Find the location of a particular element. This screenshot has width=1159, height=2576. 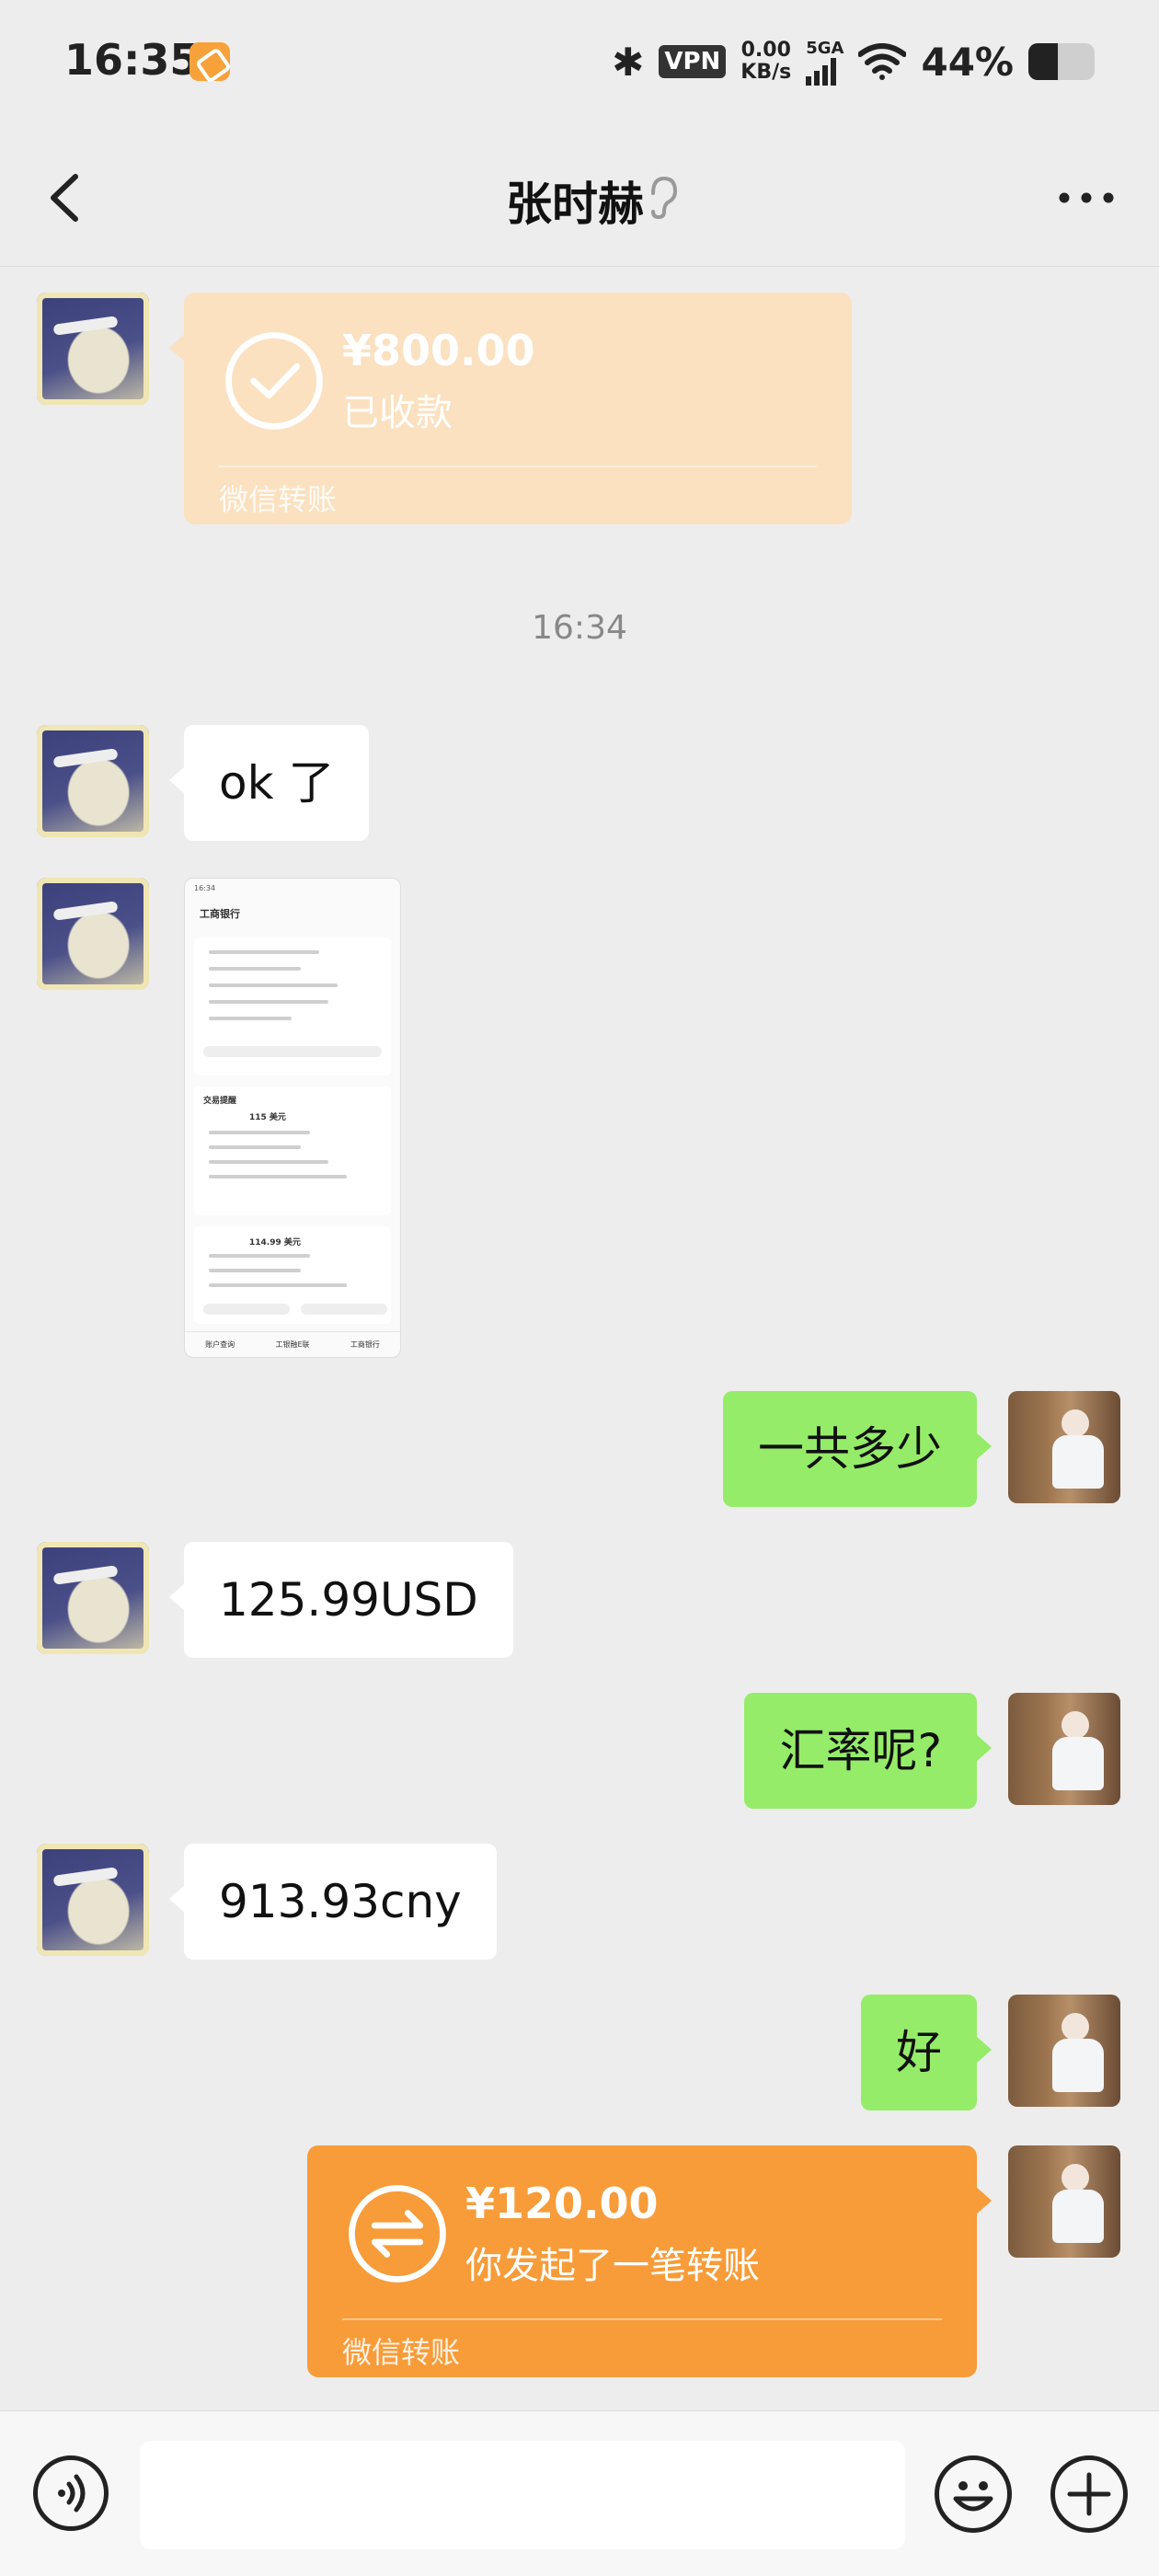

battery-icon is located at coordinates (1061, 61).